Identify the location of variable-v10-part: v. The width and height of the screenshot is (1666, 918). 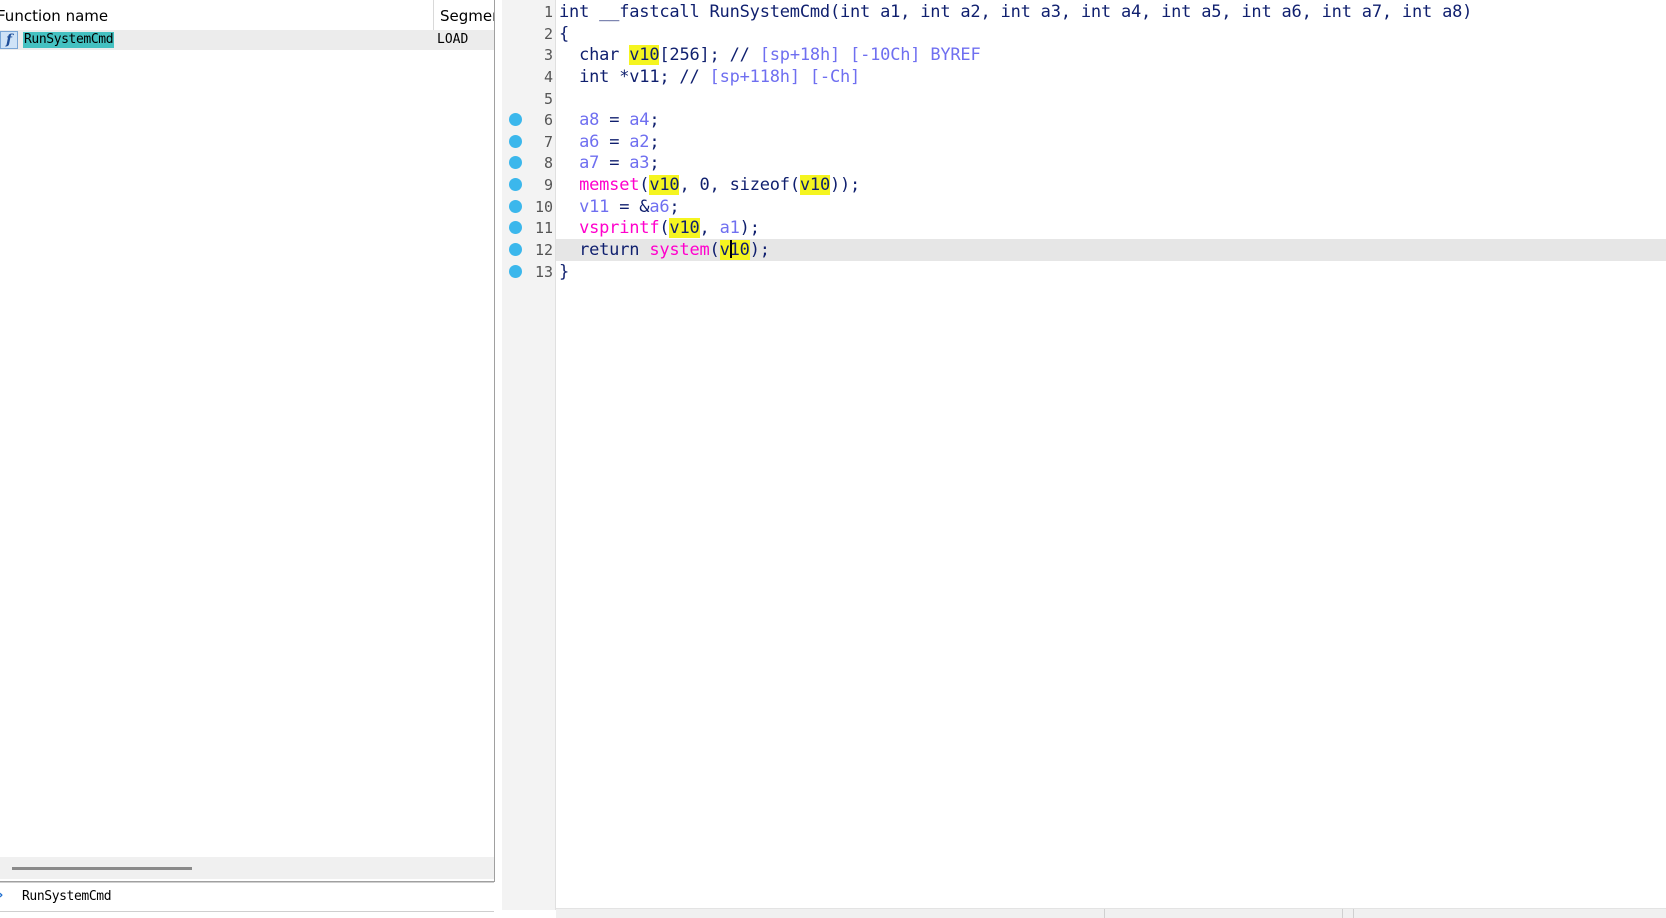
(724, 250).